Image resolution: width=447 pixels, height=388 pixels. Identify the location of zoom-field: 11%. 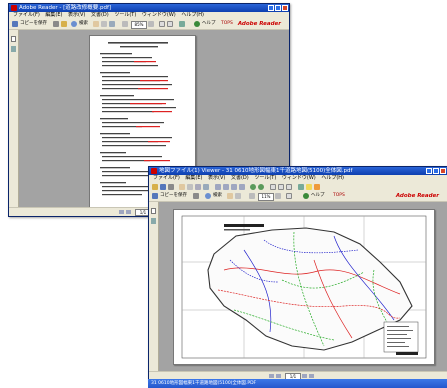
(266, 197).